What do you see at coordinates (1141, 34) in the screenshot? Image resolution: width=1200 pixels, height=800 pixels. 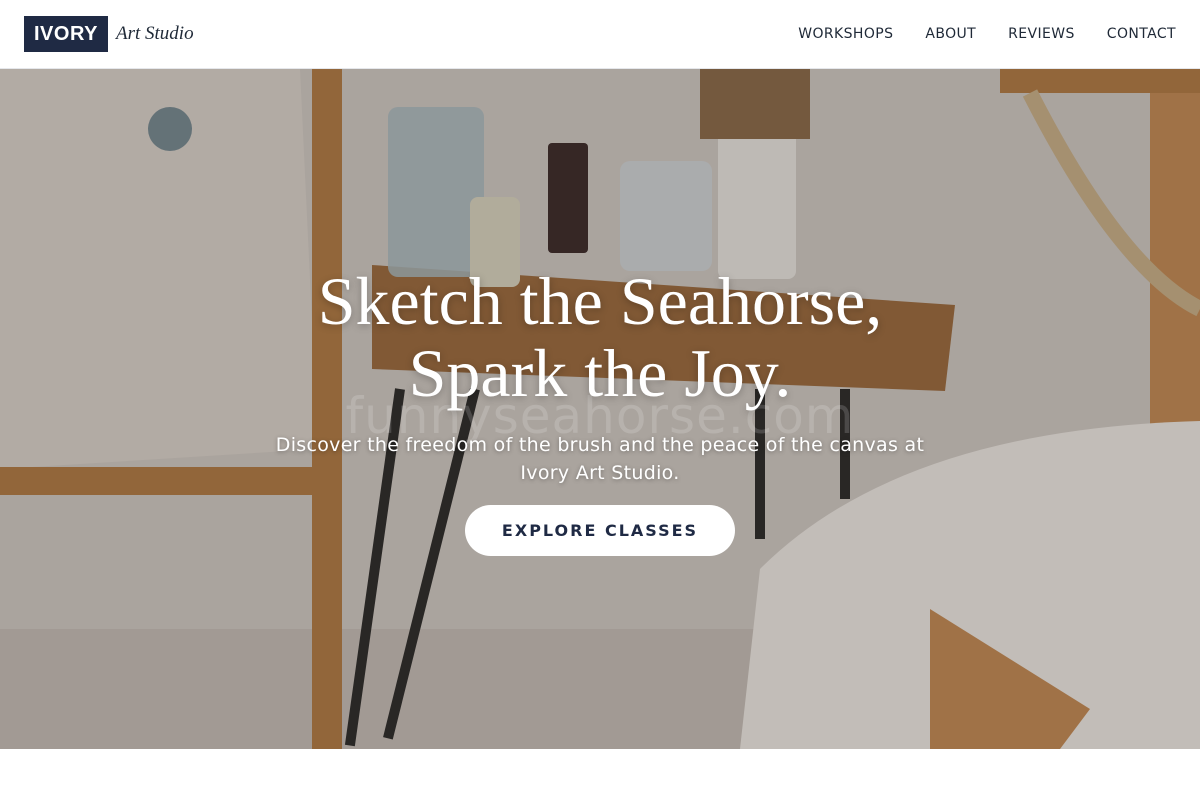 I see `nav-item-contact: CONTACT` at bounding box center [1141, 34].